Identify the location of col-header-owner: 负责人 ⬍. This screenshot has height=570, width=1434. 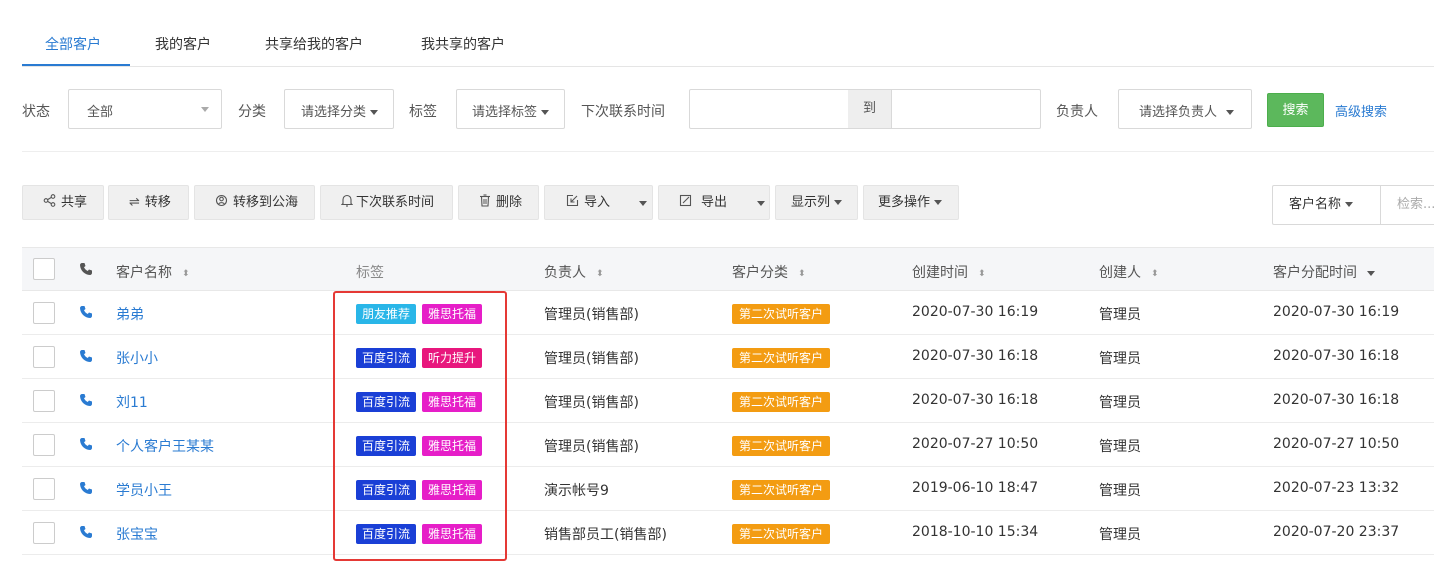
(574, 272).